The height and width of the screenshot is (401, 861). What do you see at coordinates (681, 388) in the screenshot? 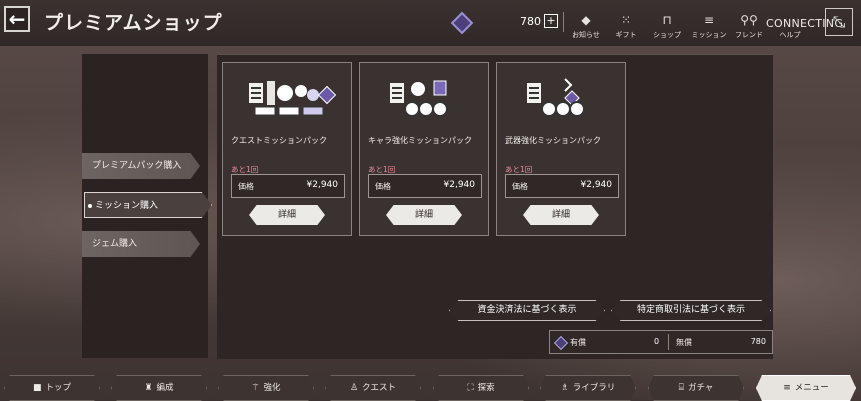
I see `gacha-icon: ⌸` at bounding box center [681, 388].